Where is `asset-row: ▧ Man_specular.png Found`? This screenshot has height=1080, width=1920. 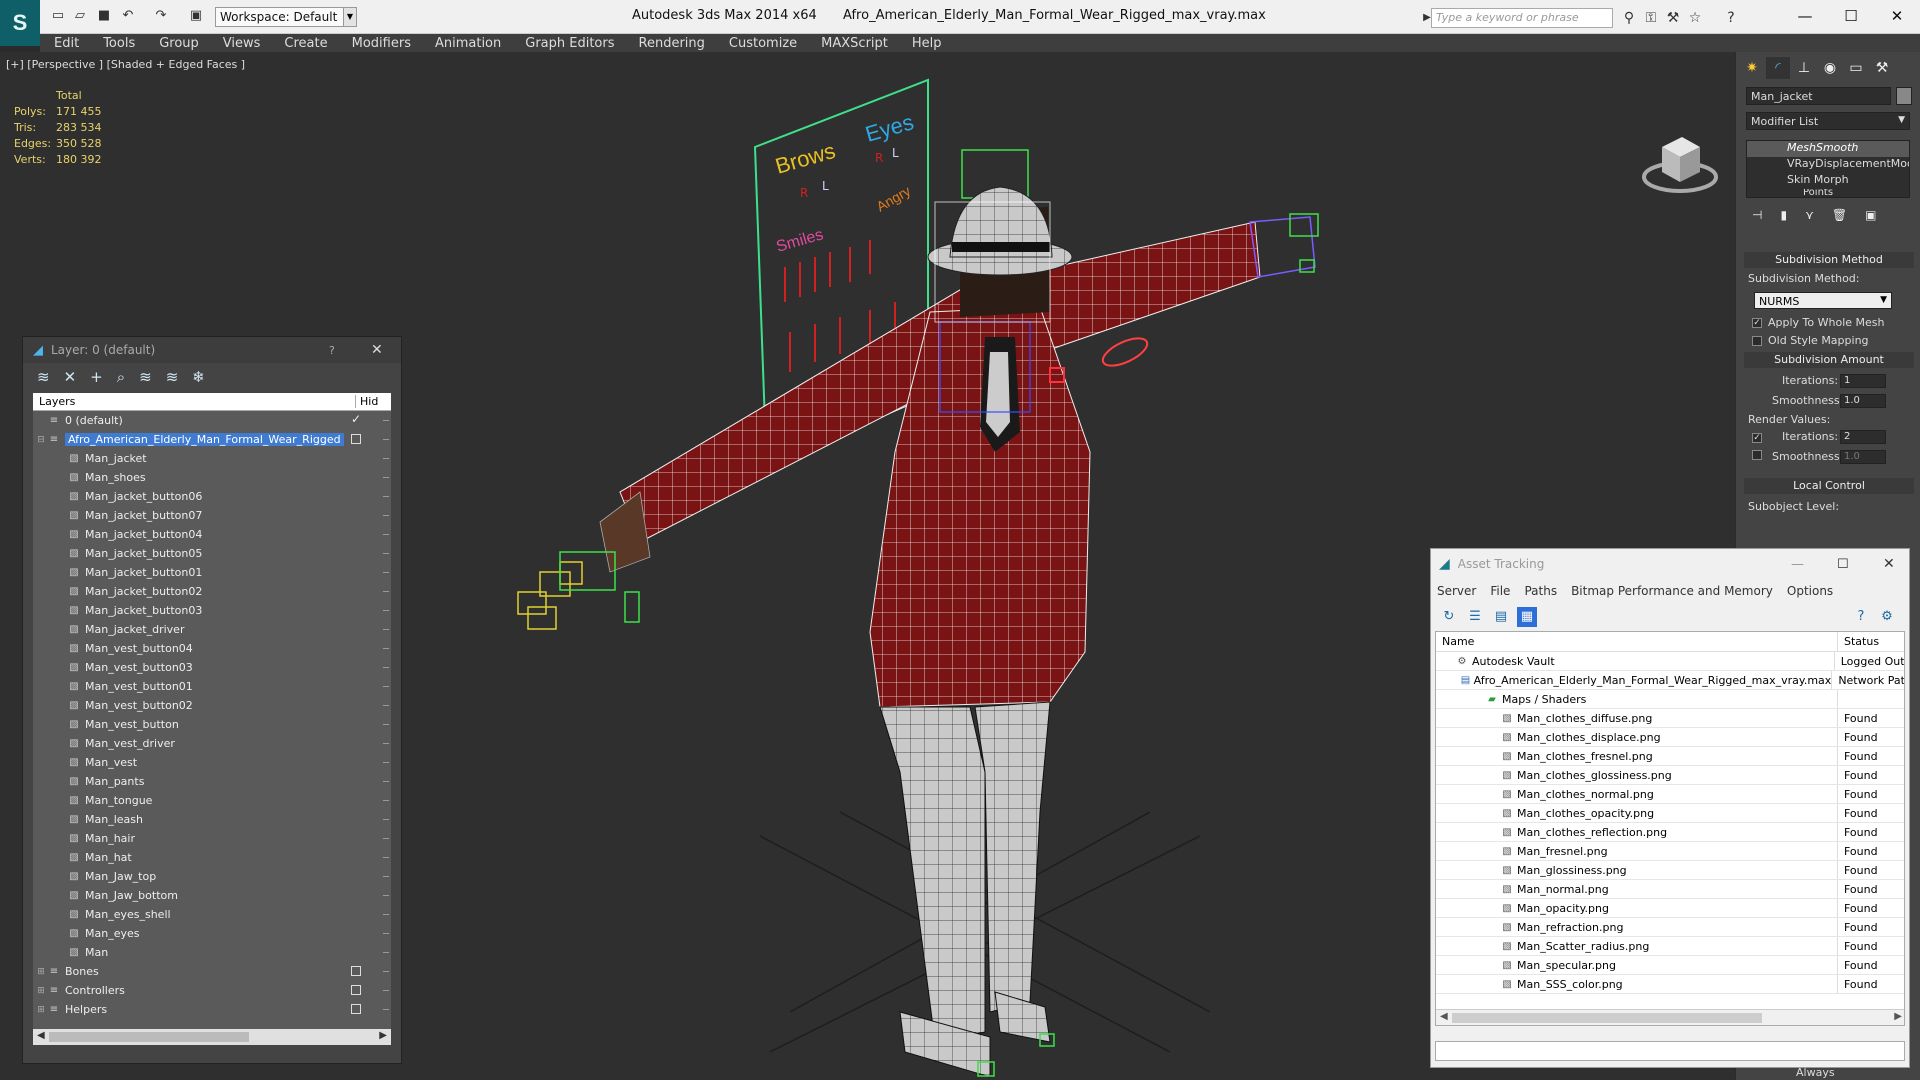
asset-row: ▧ Man_specular.png Found is located at coordinates (1670, 965).